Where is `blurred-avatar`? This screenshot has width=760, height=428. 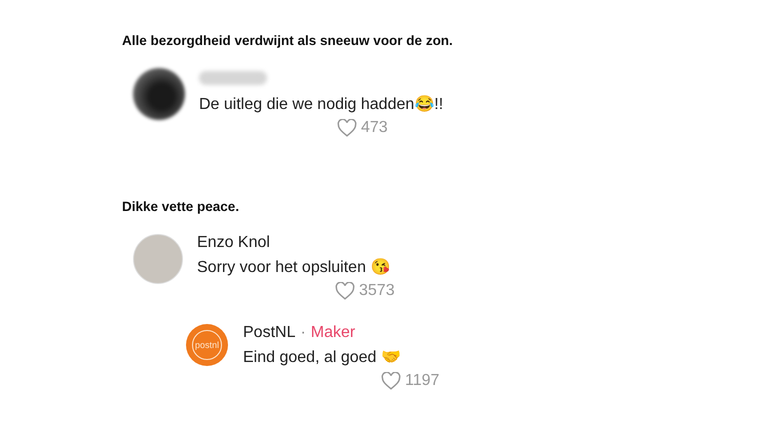
blurred-avatar is located at coordinates (159, 94).